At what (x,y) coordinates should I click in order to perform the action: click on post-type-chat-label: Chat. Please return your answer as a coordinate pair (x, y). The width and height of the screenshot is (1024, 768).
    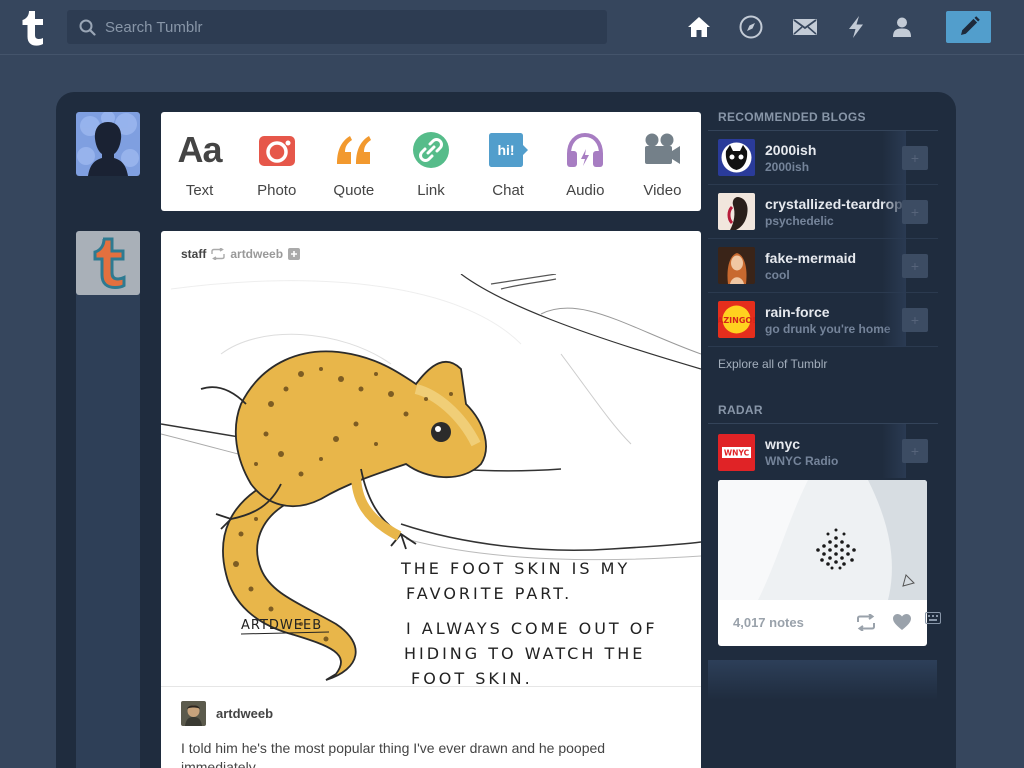
    Looking at the image, I should click on (508, 190).